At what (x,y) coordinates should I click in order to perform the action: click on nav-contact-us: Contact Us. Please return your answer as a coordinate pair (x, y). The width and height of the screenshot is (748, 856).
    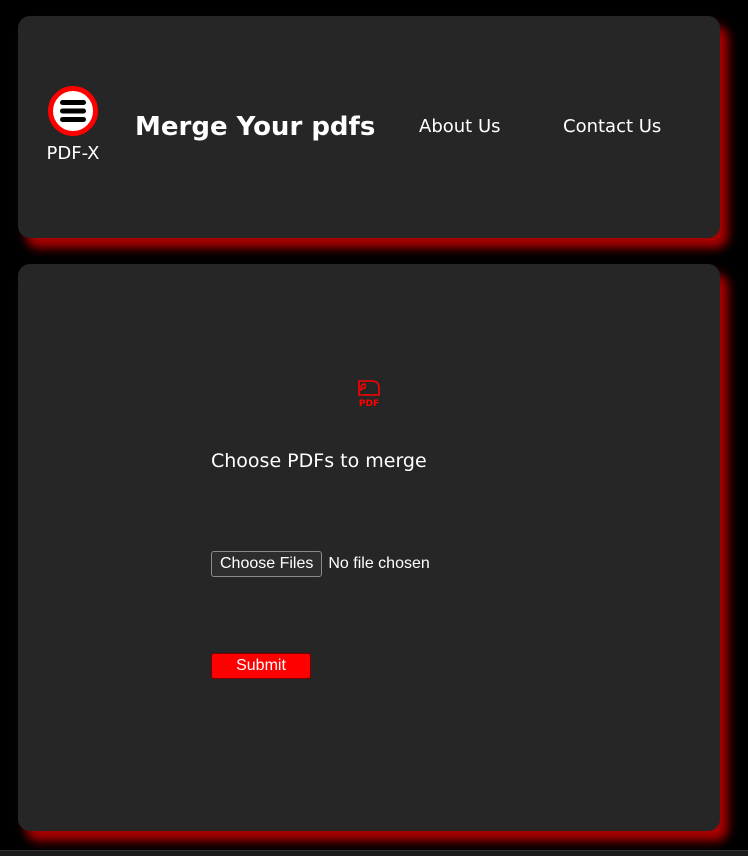
    Looking at the image, I should click on (612, 127).